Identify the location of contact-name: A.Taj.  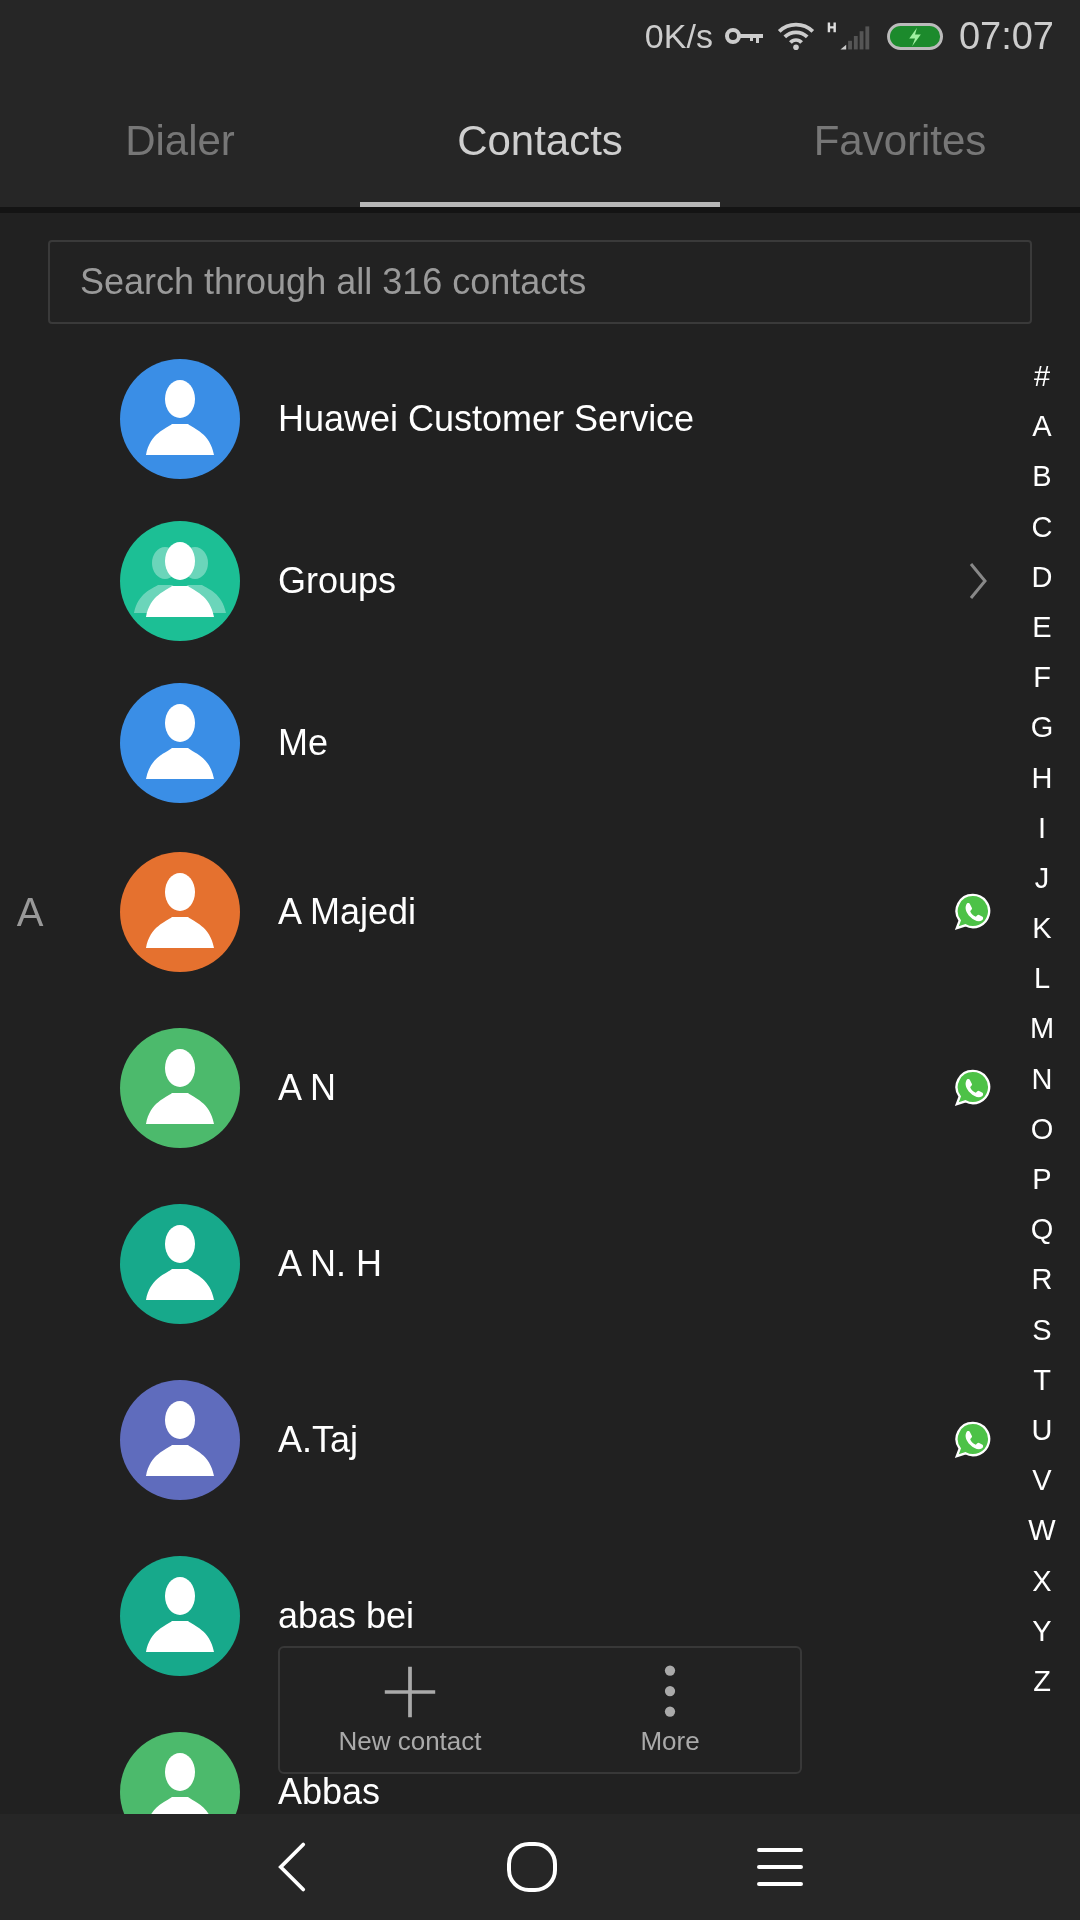
(318, 1440).